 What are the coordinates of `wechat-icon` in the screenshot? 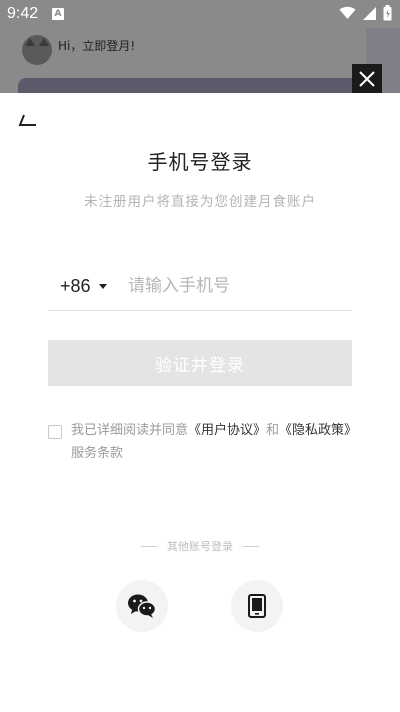 It's located at (142, 606).